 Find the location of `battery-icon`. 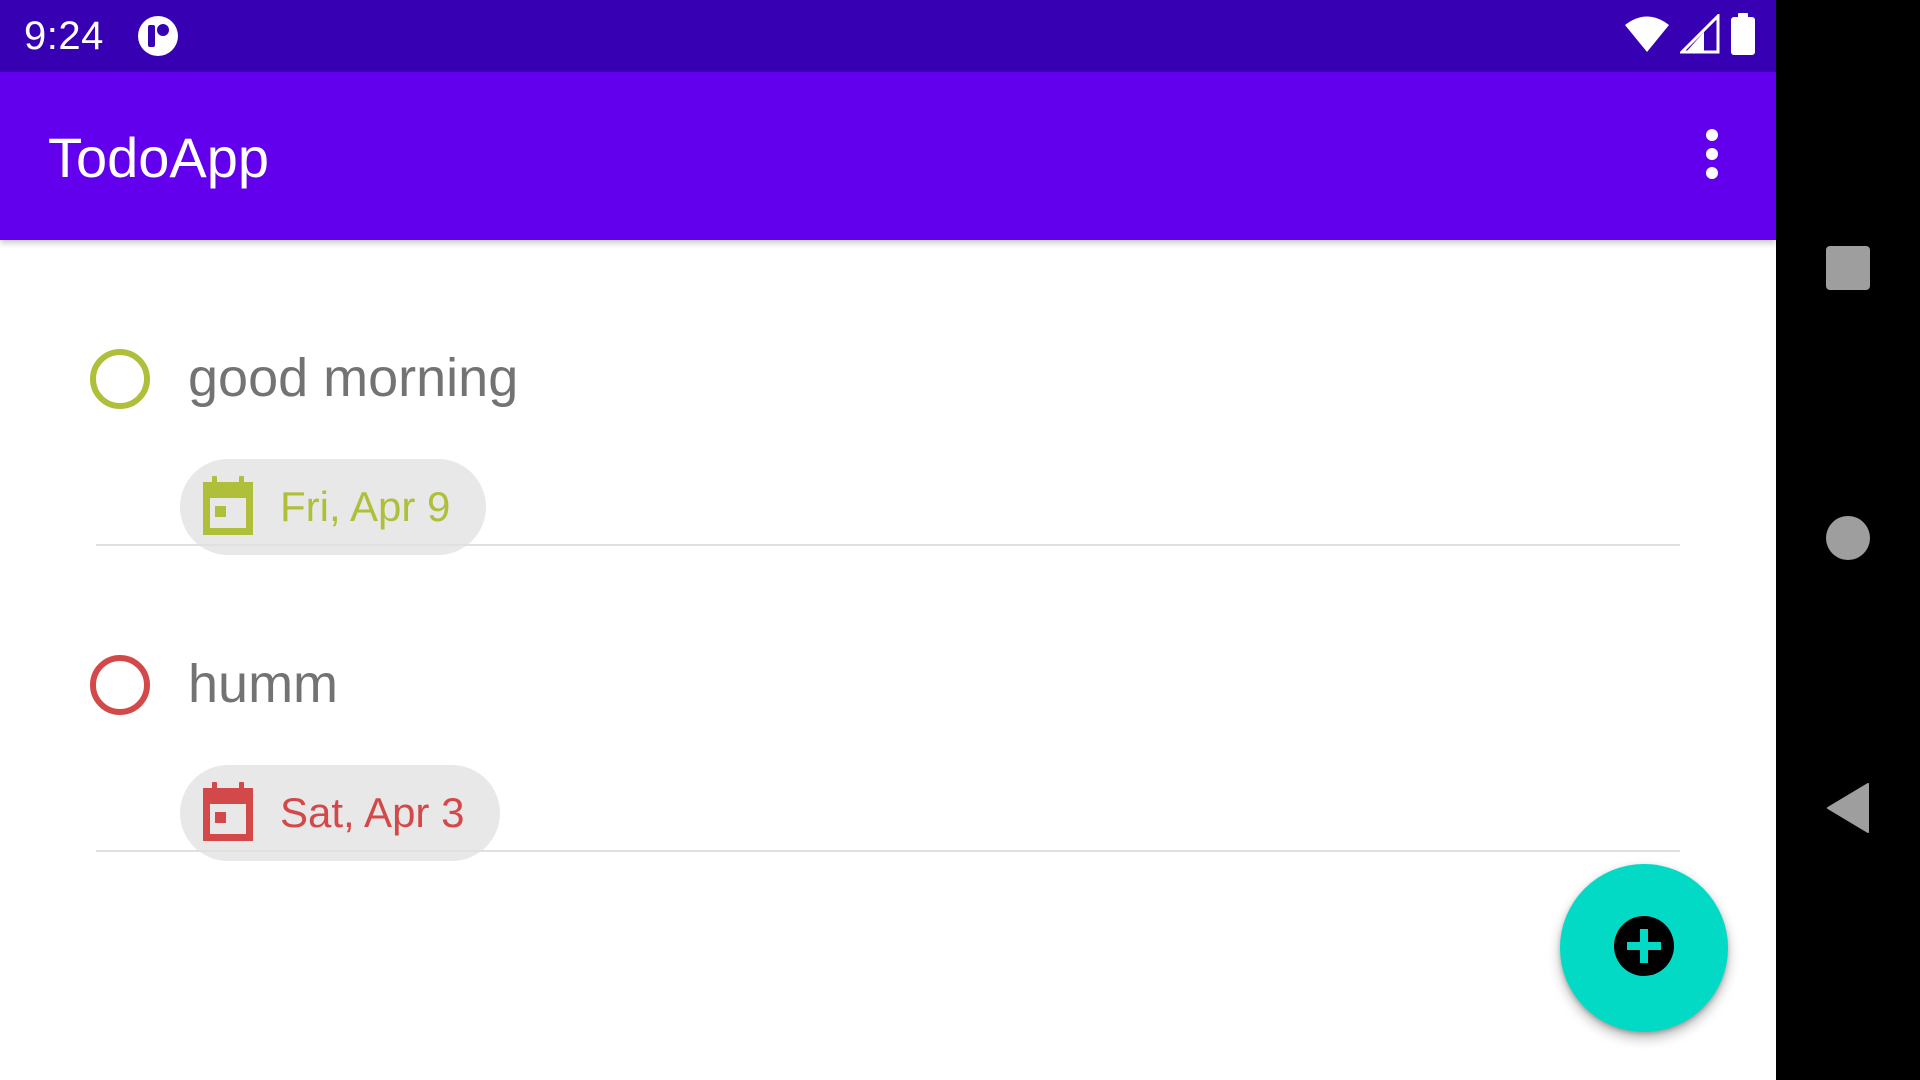

battery-icon is located at coordinates (1743, 36).